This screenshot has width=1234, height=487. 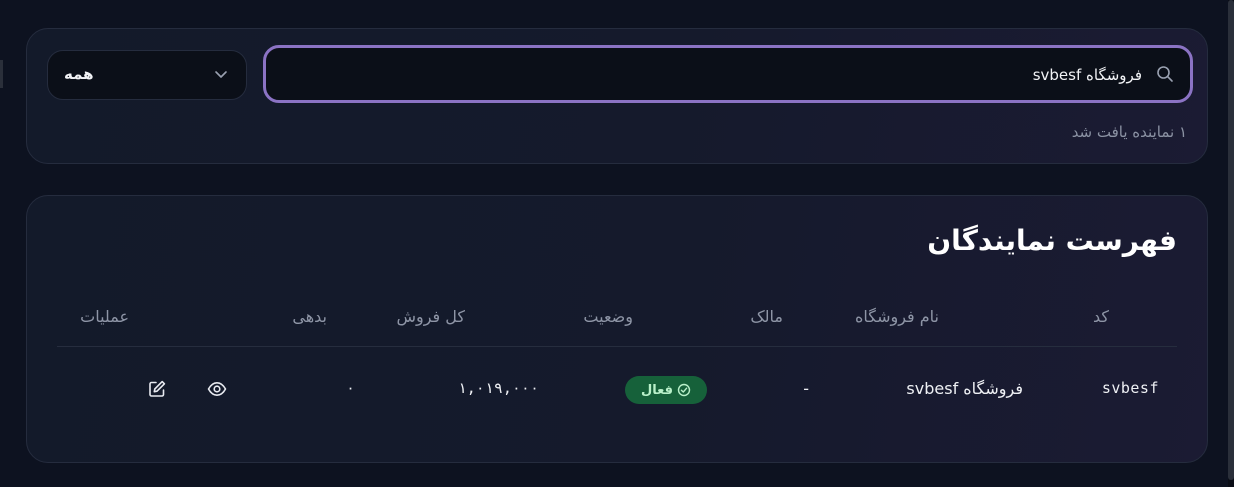 What do you see at coordinates (147, 75) in the screenshot?
I see `status-filter-select: همه` at bounding box center [147, 75].